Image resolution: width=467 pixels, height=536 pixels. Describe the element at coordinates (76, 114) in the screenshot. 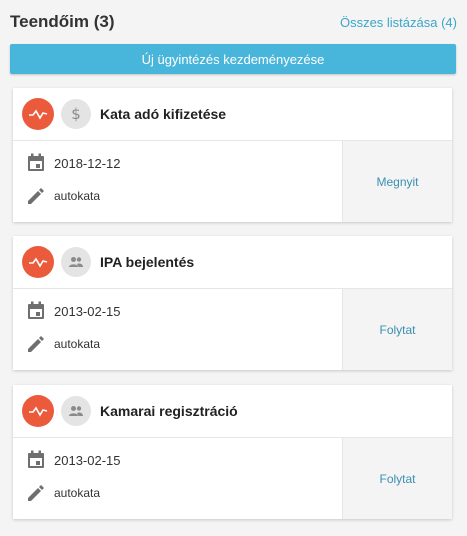

I see `dollar-icon: $` at that location.